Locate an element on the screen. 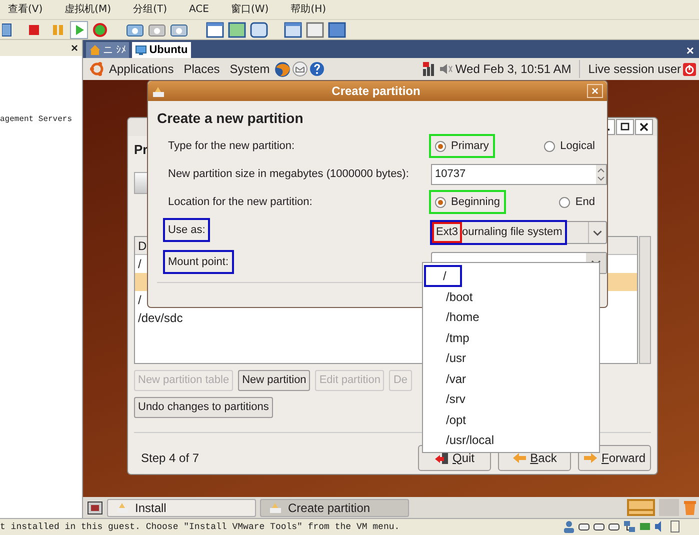 This screenshot has height=535, width=699. maximize-button is located at coordinates (625, 127).